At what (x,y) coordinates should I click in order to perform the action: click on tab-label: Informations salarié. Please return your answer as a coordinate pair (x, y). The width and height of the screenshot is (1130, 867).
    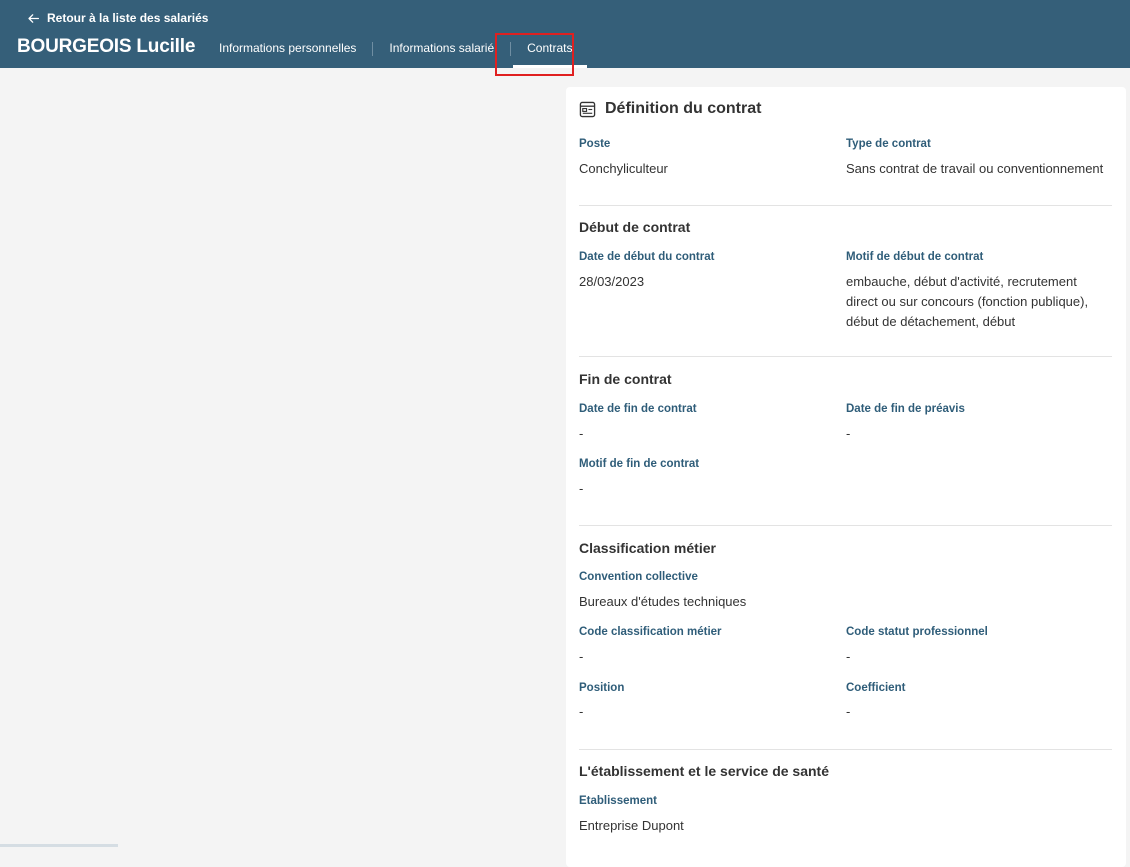
    Looking at the image, I should click on (441, 48).